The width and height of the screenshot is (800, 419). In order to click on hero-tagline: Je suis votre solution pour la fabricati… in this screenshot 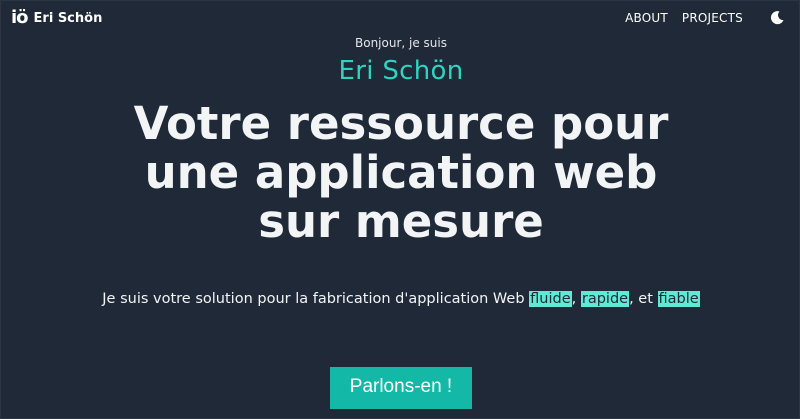, I will do `click(400, 299)`.